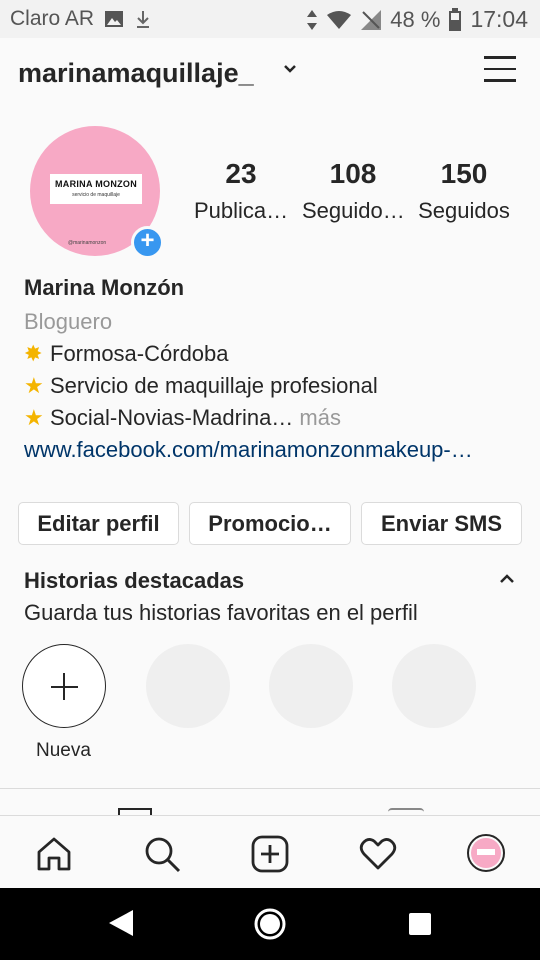 The height and width of the screenshot is (960, 540). Describe the element at coordinates (52, 18) in the screenshot. I see `carrier-name: Claro AR` at that location.